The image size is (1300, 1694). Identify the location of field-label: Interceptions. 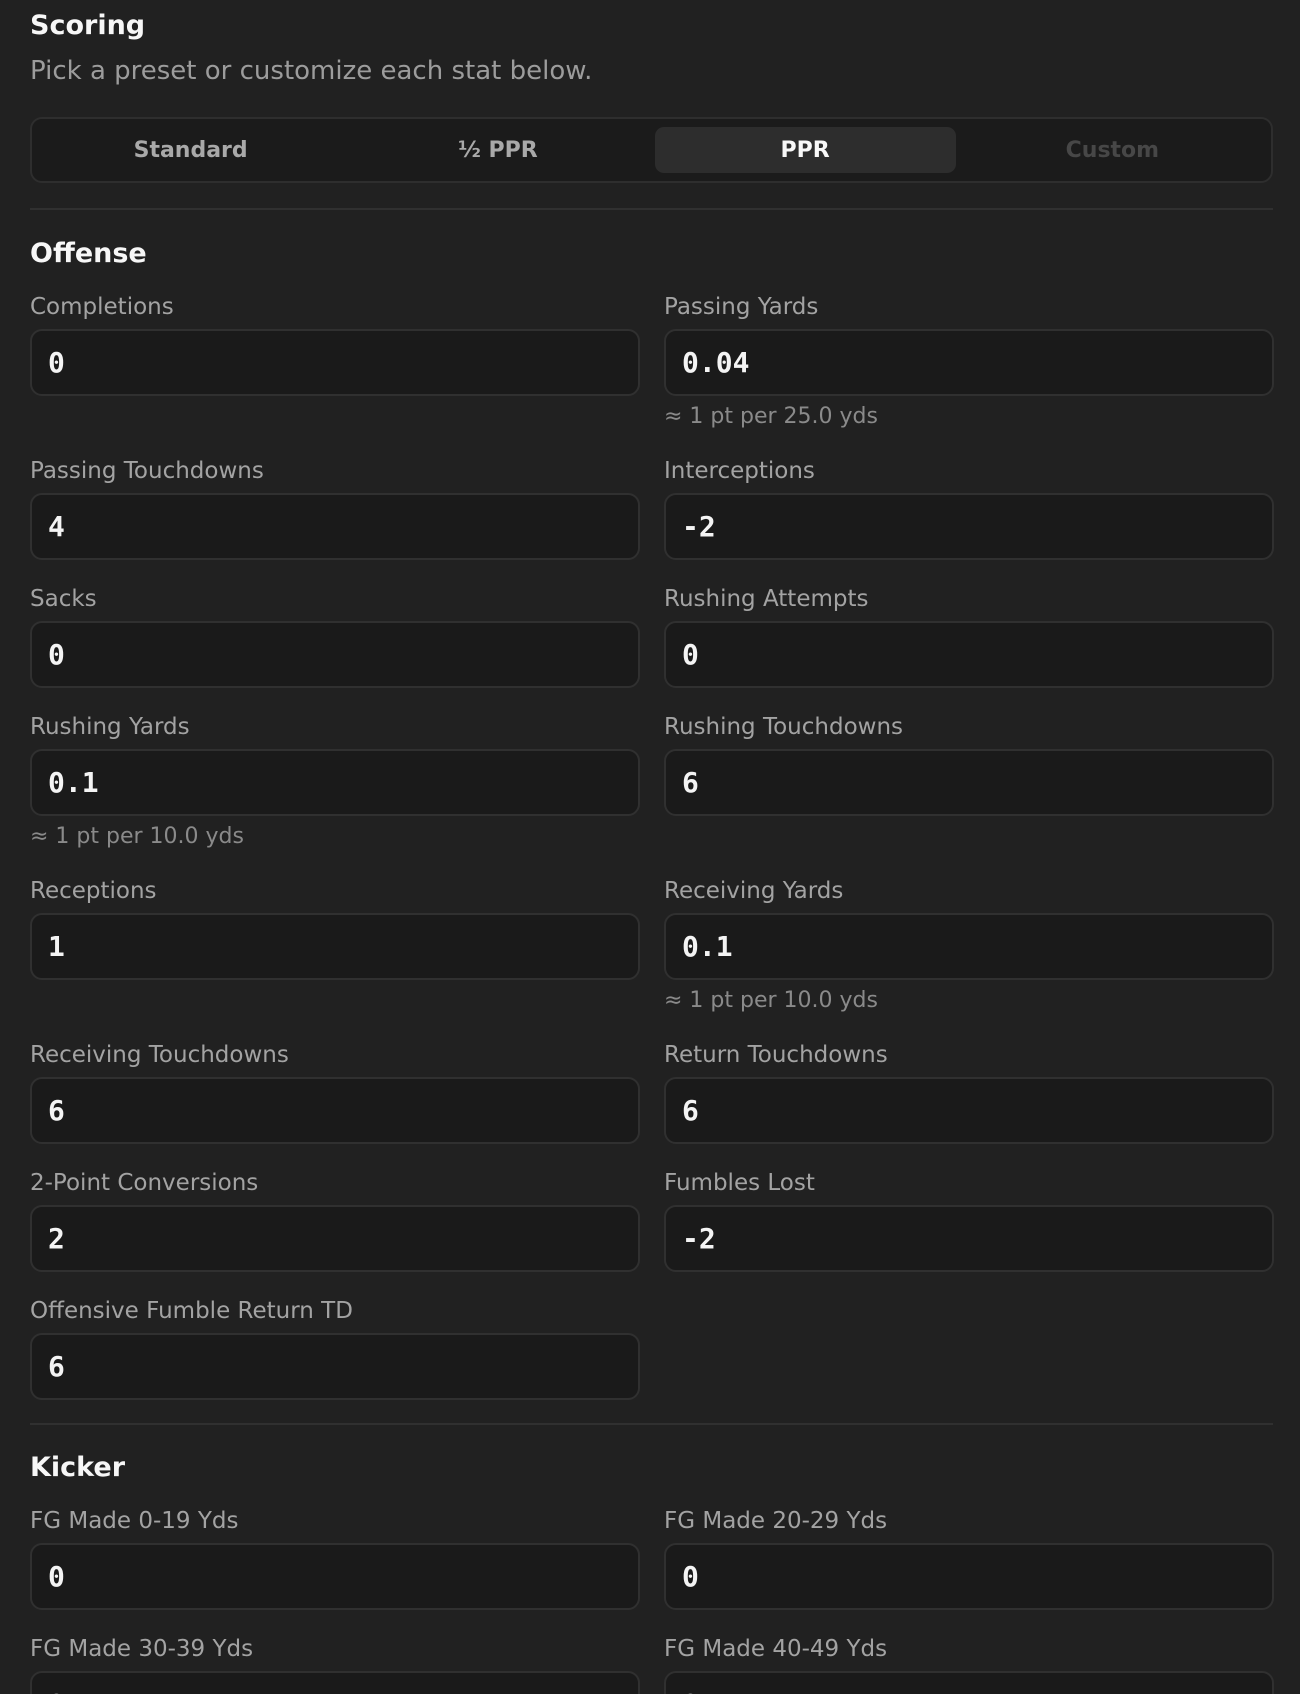
(739, 471).